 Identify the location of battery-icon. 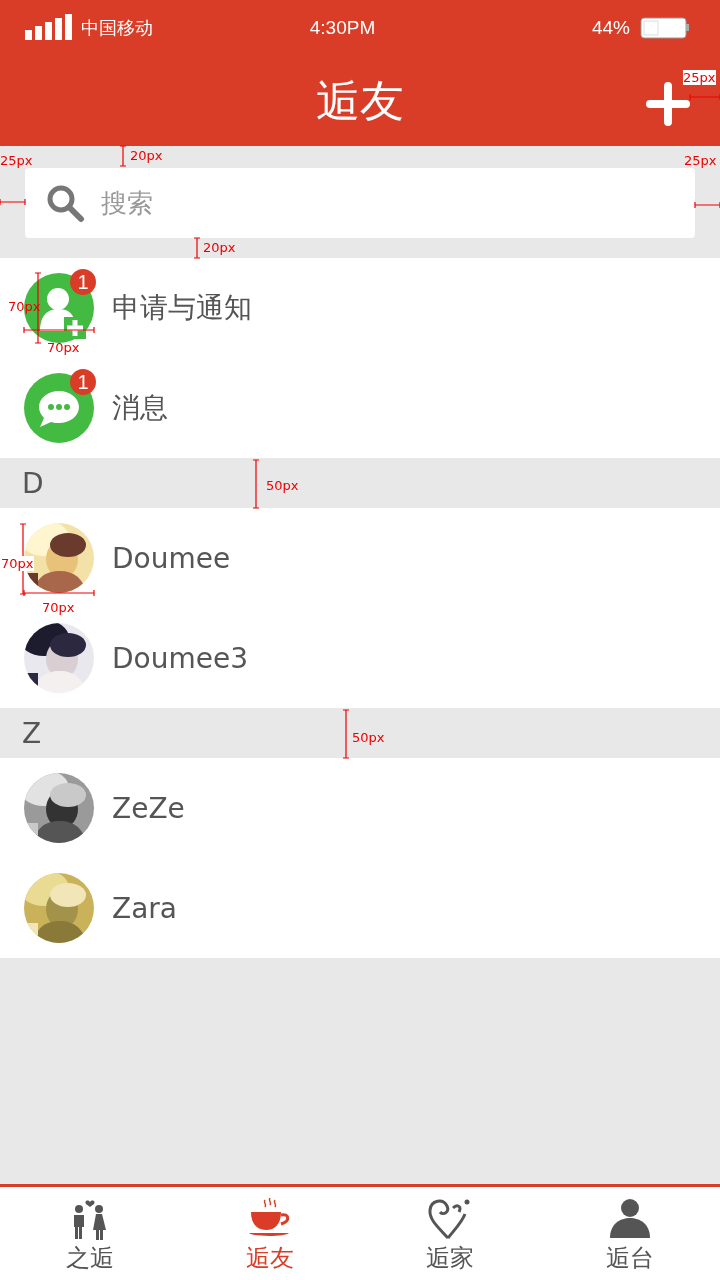
(665, 28).